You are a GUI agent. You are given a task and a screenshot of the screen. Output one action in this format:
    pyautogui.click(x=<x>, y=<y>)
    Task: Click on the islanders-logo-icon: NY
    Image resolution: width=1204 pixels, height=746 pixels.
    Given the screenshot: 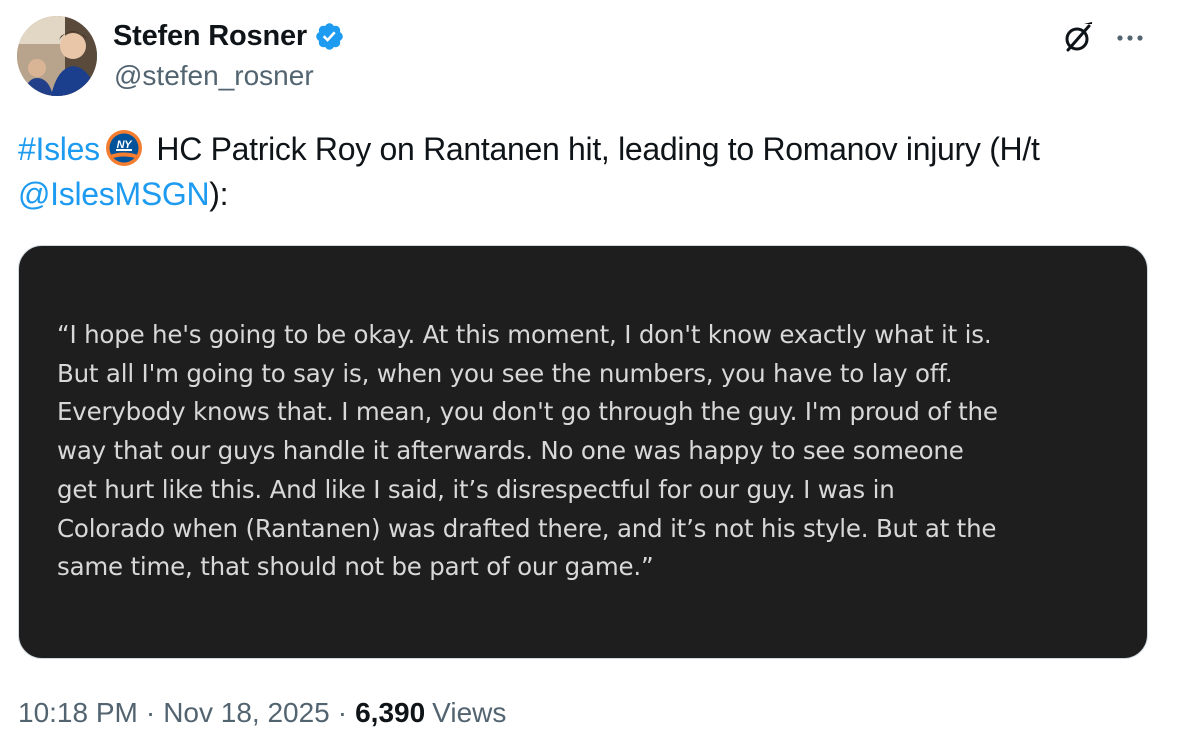 What is the action you would take?
    pyautogui.click(x=124, y=148)
    